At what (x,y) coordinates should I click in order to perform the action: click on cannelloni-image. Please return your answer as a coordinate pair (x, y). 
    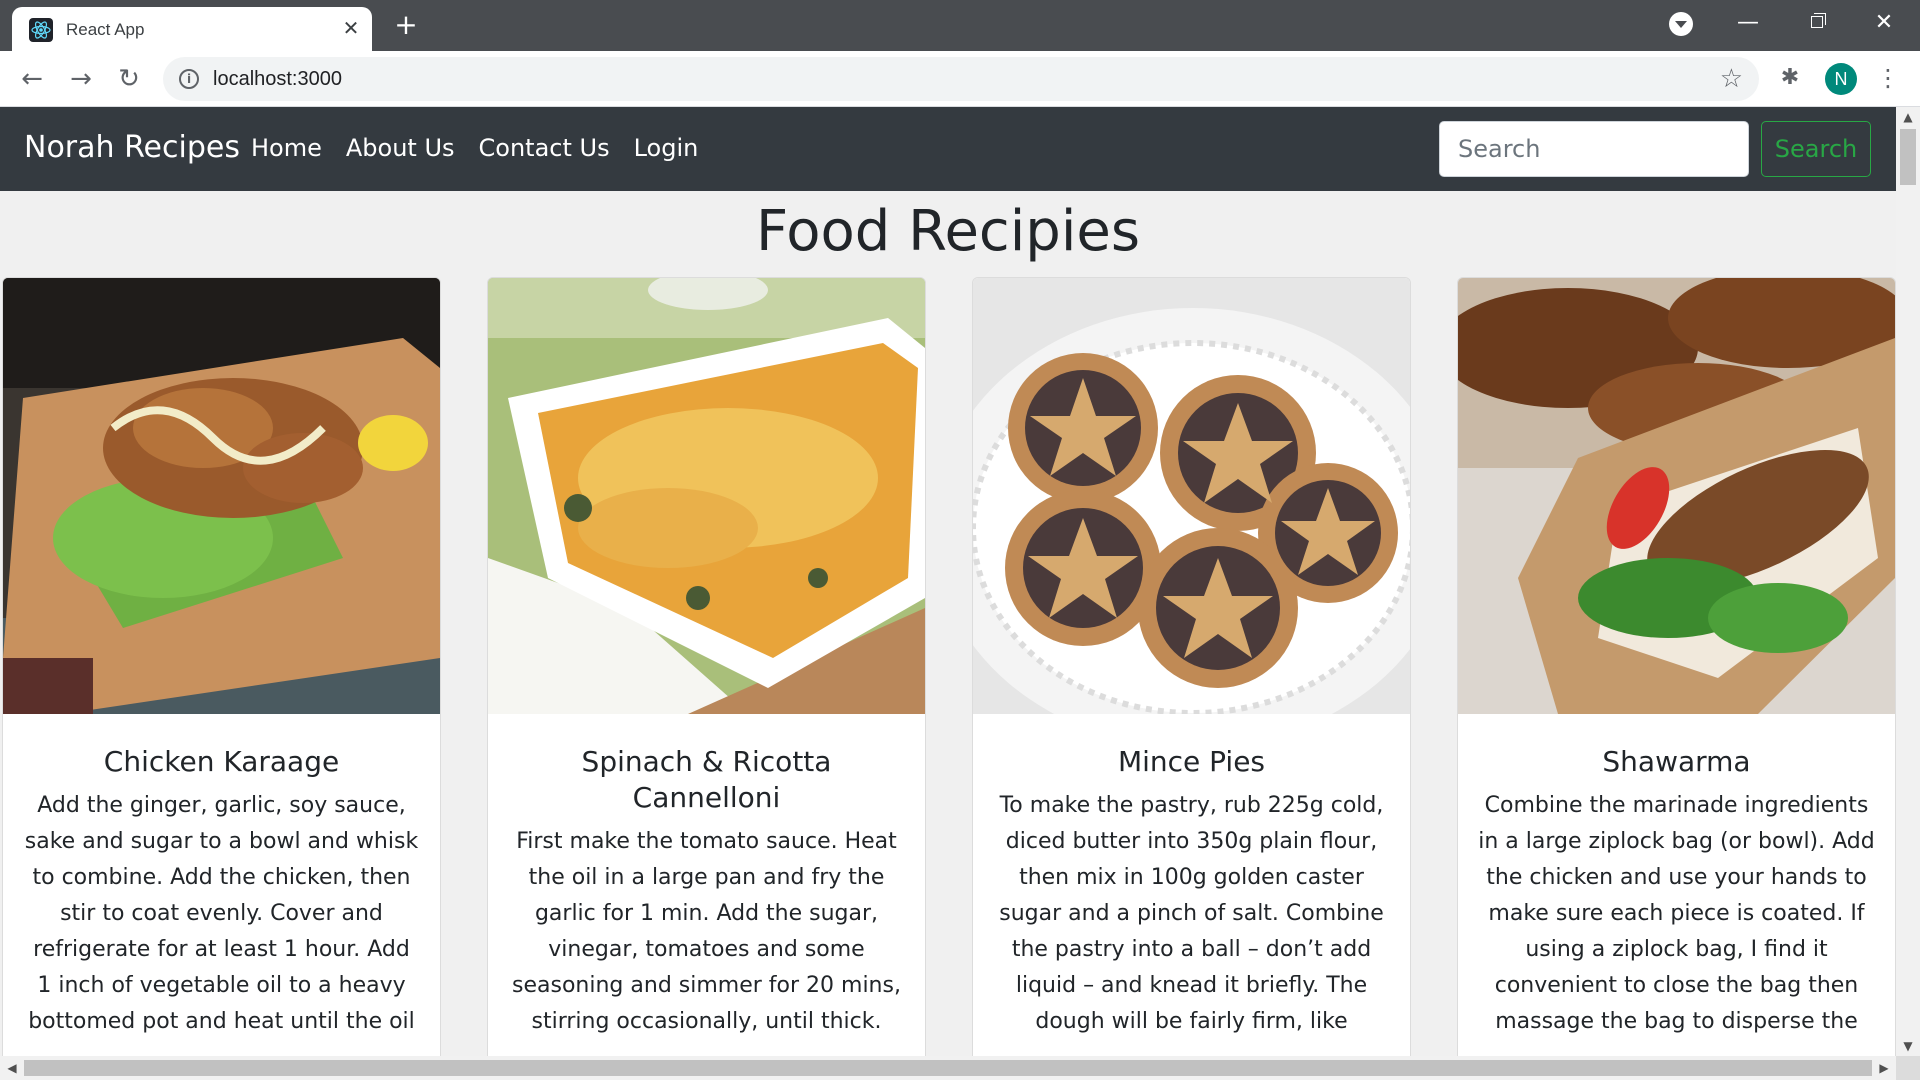
    Looking at the image, I should click on (706, 496).